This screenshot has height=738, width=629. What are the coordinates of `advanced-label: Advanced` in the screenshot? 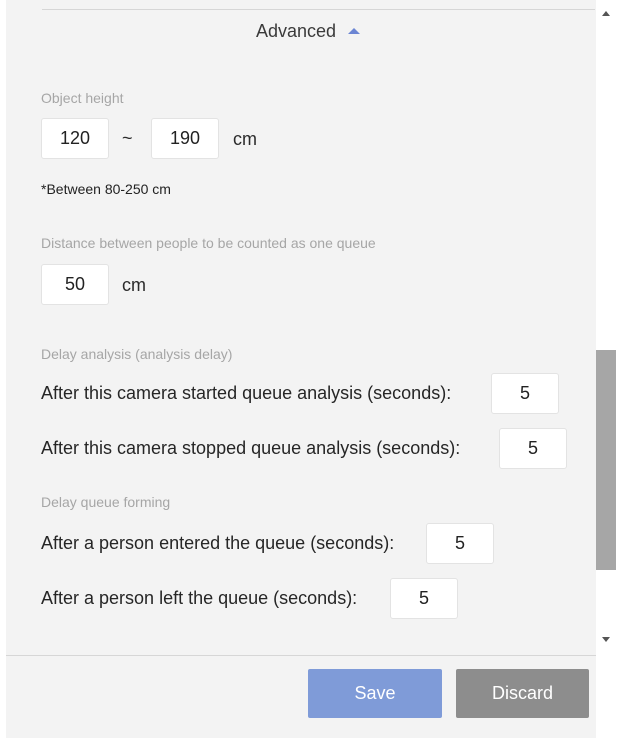 It's located at (296, 30).